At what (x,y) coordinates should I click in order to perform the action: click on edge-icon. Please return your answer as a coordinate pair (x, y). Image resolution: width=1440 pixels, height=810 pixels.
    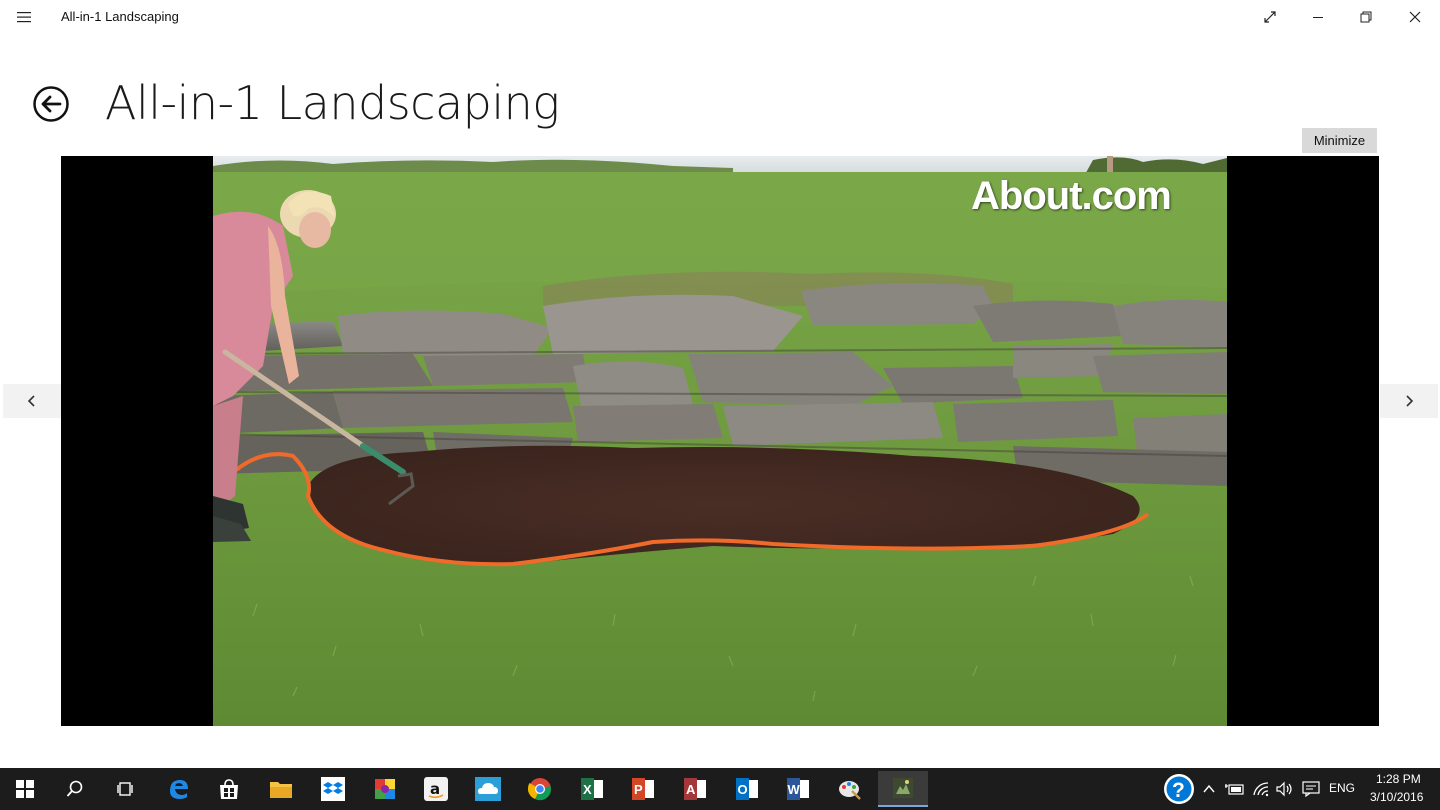
    Looking at the image, I should click on (179, 789).